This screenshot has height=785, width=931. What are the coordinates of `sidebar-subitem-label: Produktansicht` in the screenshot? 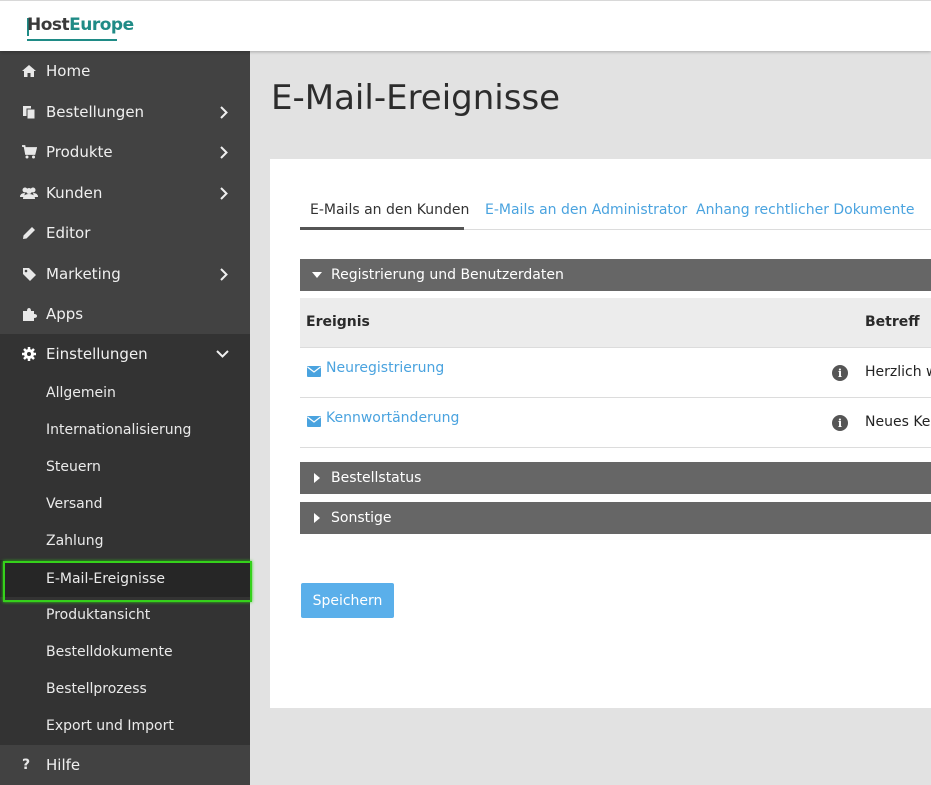 It's located at (98, 614).